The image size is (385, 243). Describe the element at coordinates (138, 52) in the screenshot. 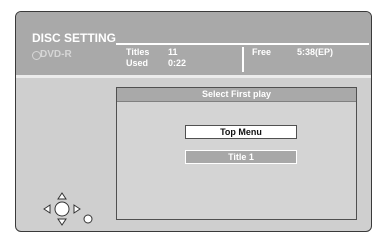

I see `titles-label: Titles` at that location.